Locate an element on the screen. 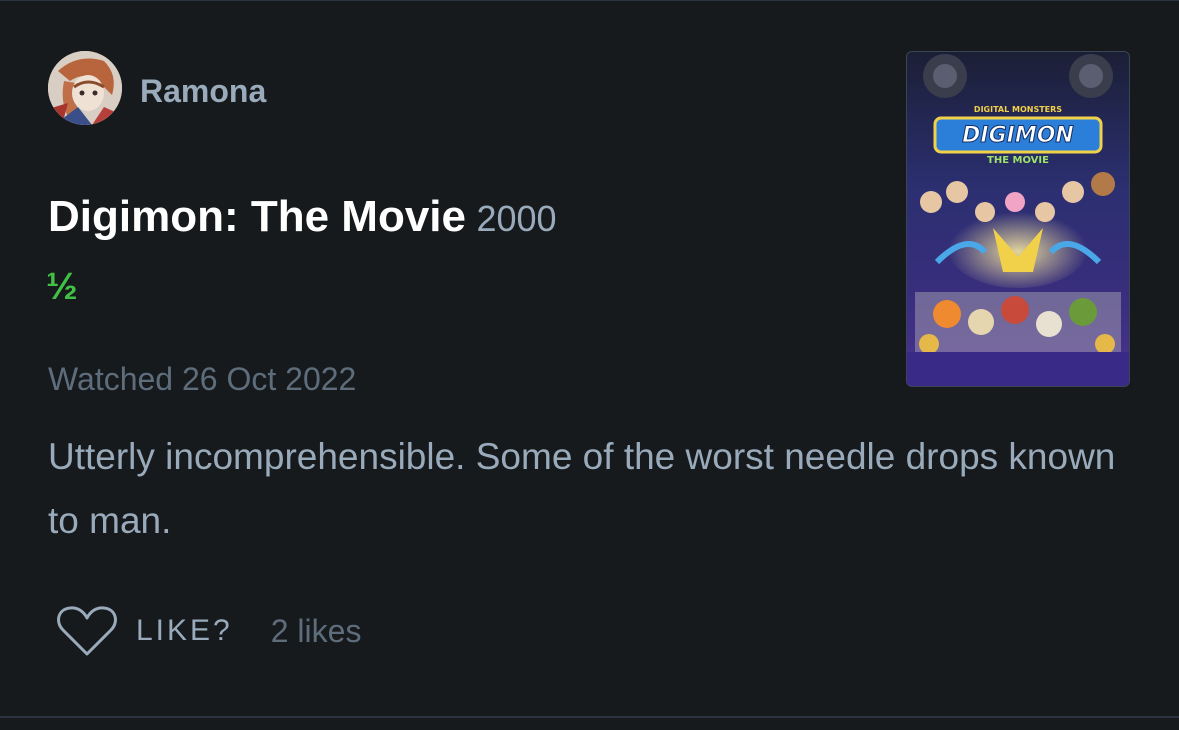 This screenshot has height=730, width=1179. poster-logo: DIGIMON is located at coordinates (1018, 135).